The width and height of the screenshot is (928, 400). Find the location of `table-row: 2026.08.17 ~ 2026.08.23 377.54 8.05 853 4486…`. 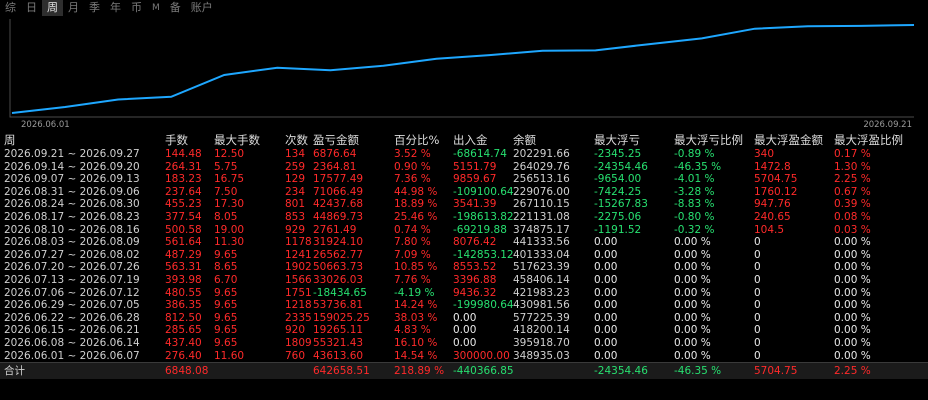

table-row: 2026.08.17 ~ 2026.08.23 377.54 8.05 853 4486… is located at coordinates (464, 217).